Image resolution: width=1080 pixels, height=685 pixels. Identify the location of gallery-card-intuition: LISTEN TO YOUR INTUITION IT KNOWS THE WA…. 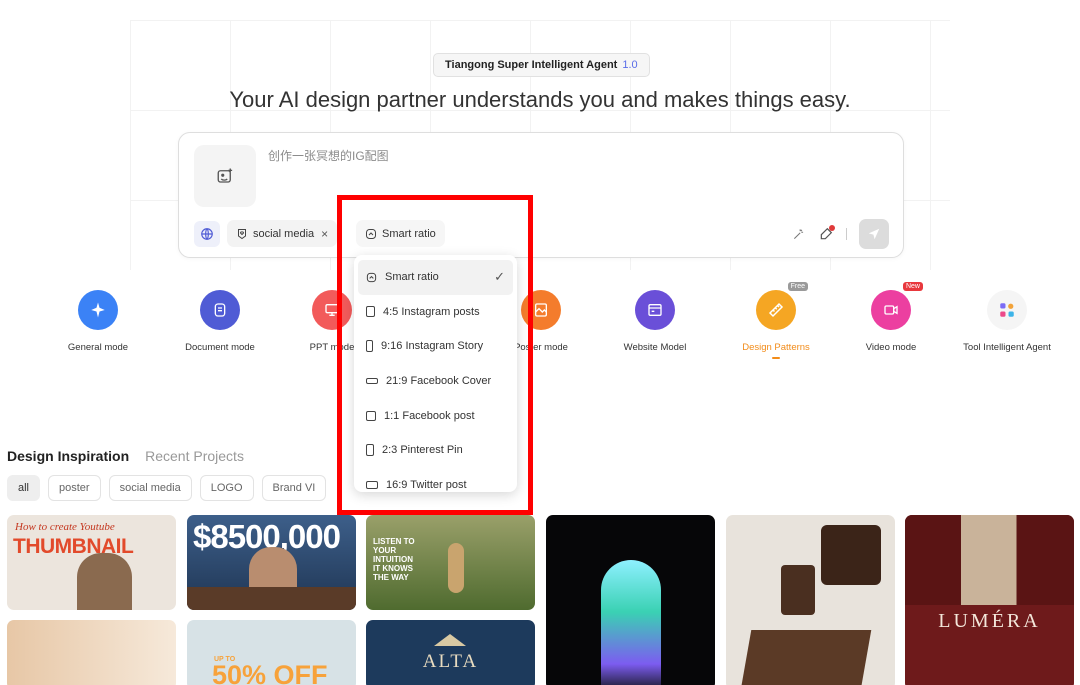
(450, 562).